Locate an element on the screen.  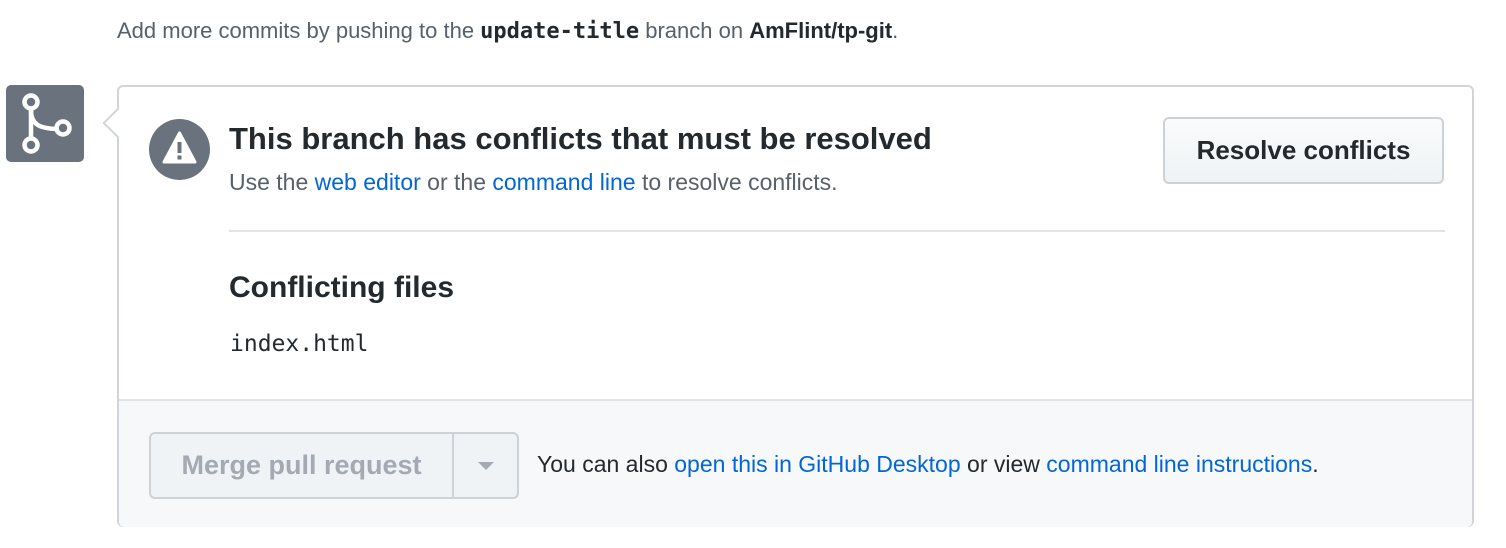
subtitle-middle: or the is located at coordinates (456, 182).